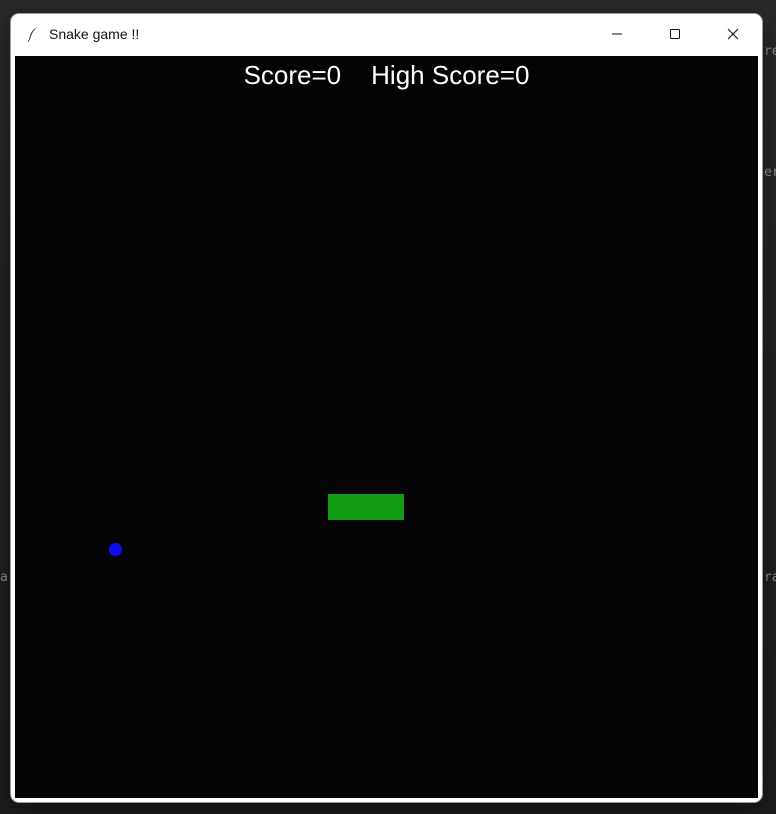 The image size is (776, 814). I want to click on feather-icon, so click(33, 34).